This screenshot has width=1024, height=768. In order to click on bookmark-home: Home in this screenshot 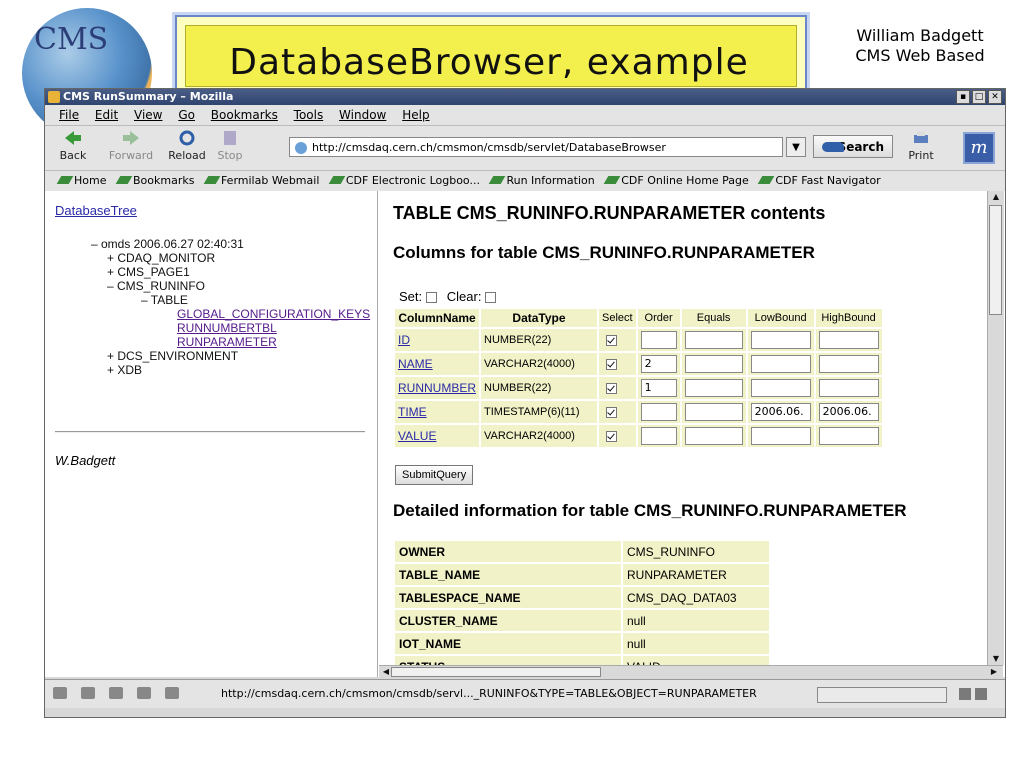, I will do `click(81, 180)`.